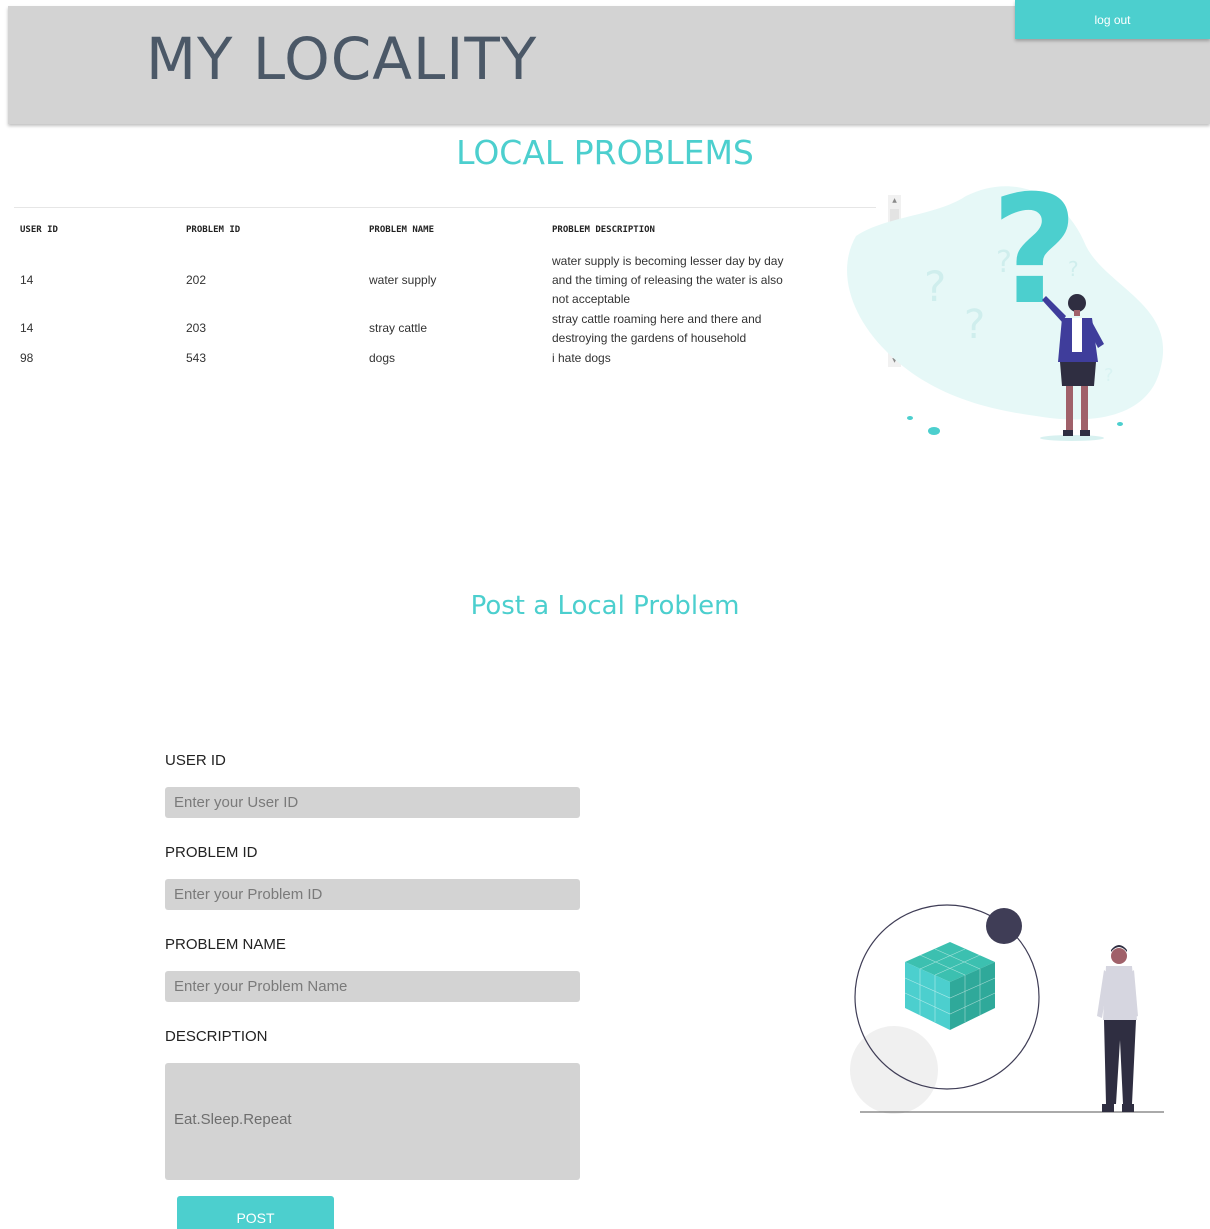 The width and height of the screenshot is (1210, 1229). I want to click on description-line: not acceptable, so click(591, 299).